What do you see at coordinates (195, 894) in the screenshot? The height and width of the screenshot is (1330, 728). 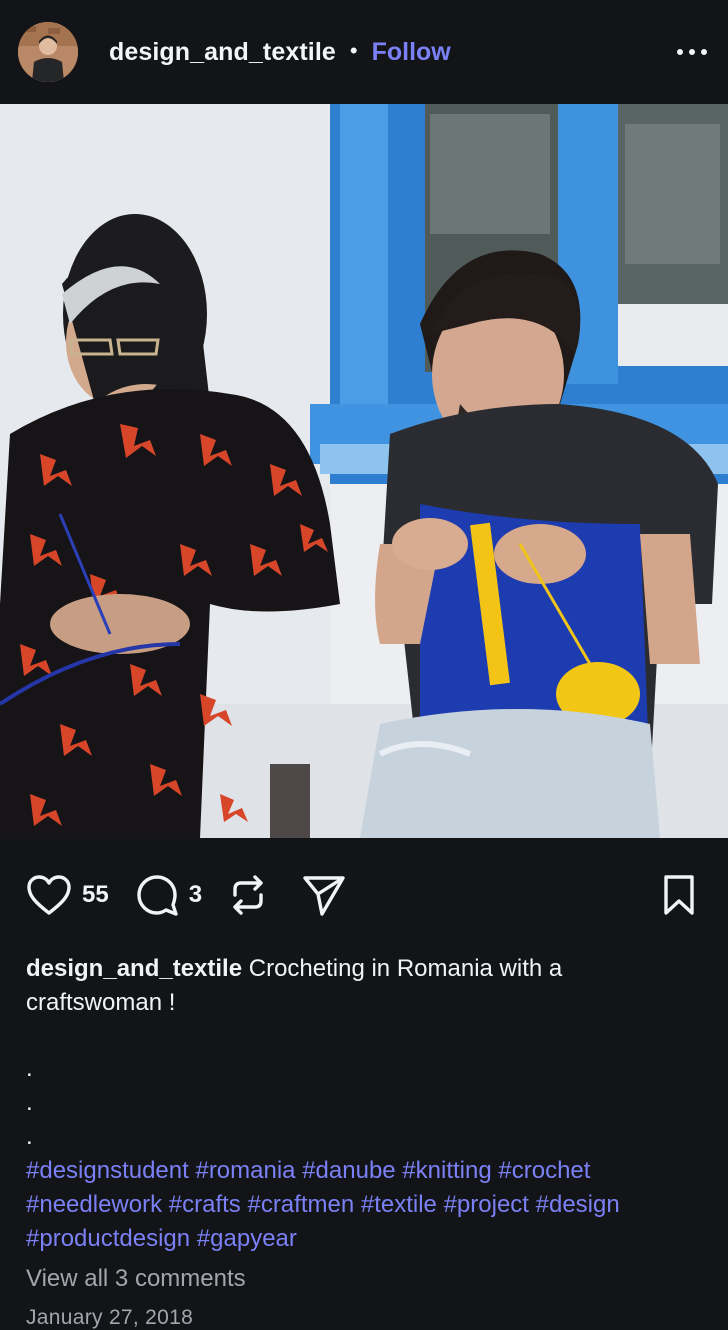 I see `comment-count: 3` at bounding box center [195, 894].